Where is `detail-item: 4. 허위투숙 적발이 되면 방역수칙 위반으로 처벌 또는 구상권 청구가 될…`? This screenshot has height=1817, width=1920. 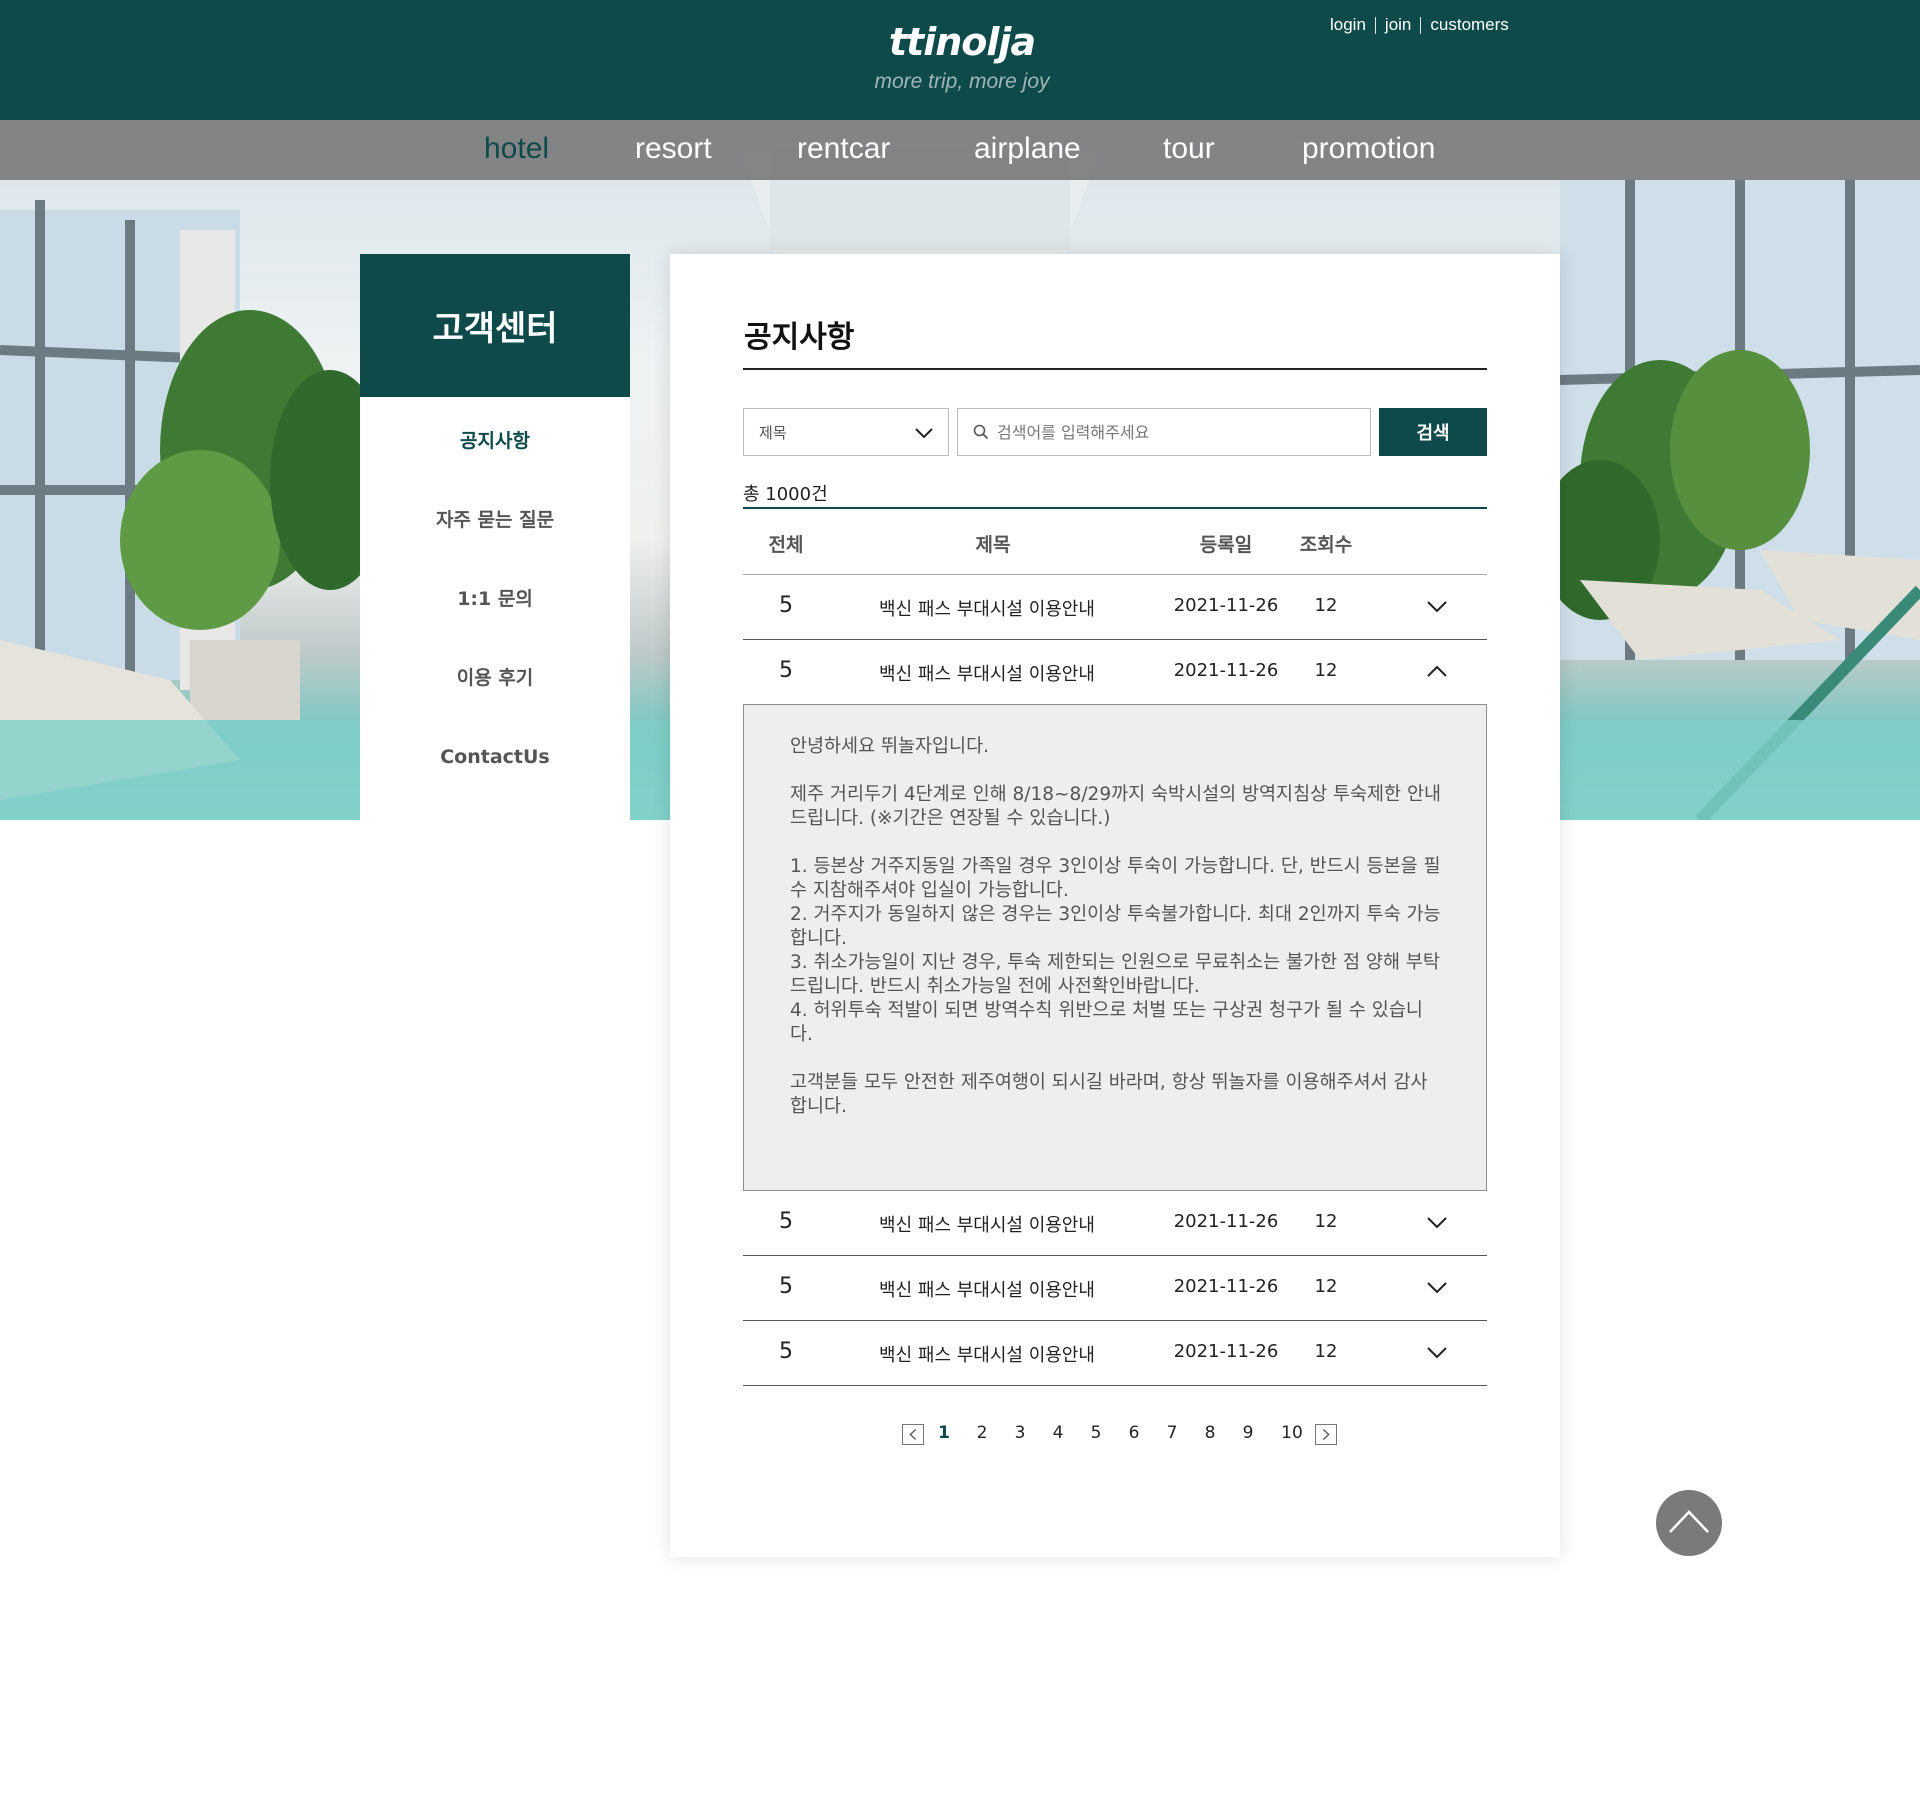 detail-item: 4. 허위투숙 적발이 되면 방역수칙 위반으로 처벌 또는 구상권 청구가 될… is located at coordinates (1106, 1022).